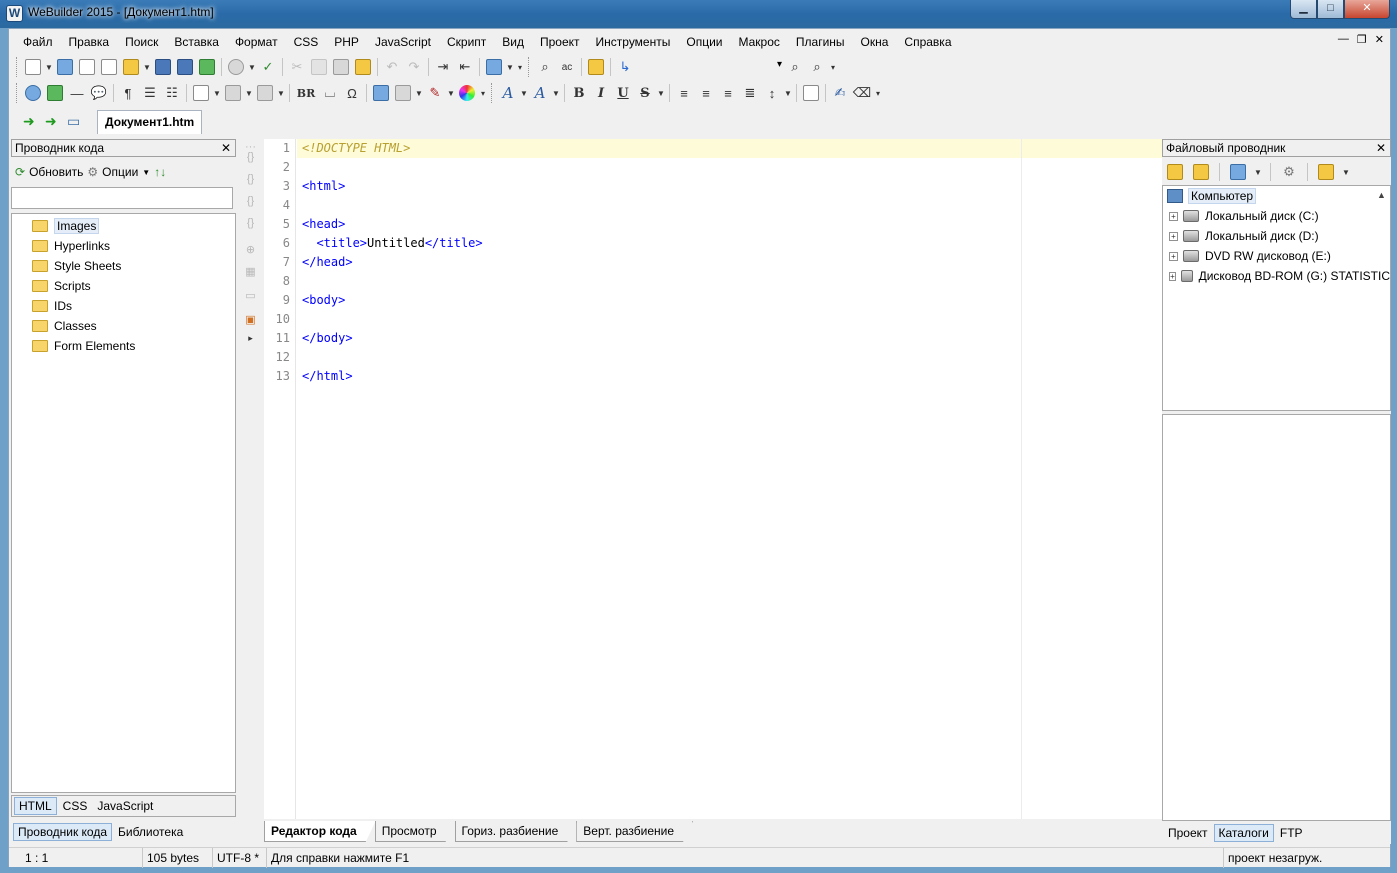 This screenshot has width=1397, height=873. What do you see at coordinates (49, 172) in the screenshot?
I see `refresh-button: ⟳ Обновить` at bounding box center [49, 172].